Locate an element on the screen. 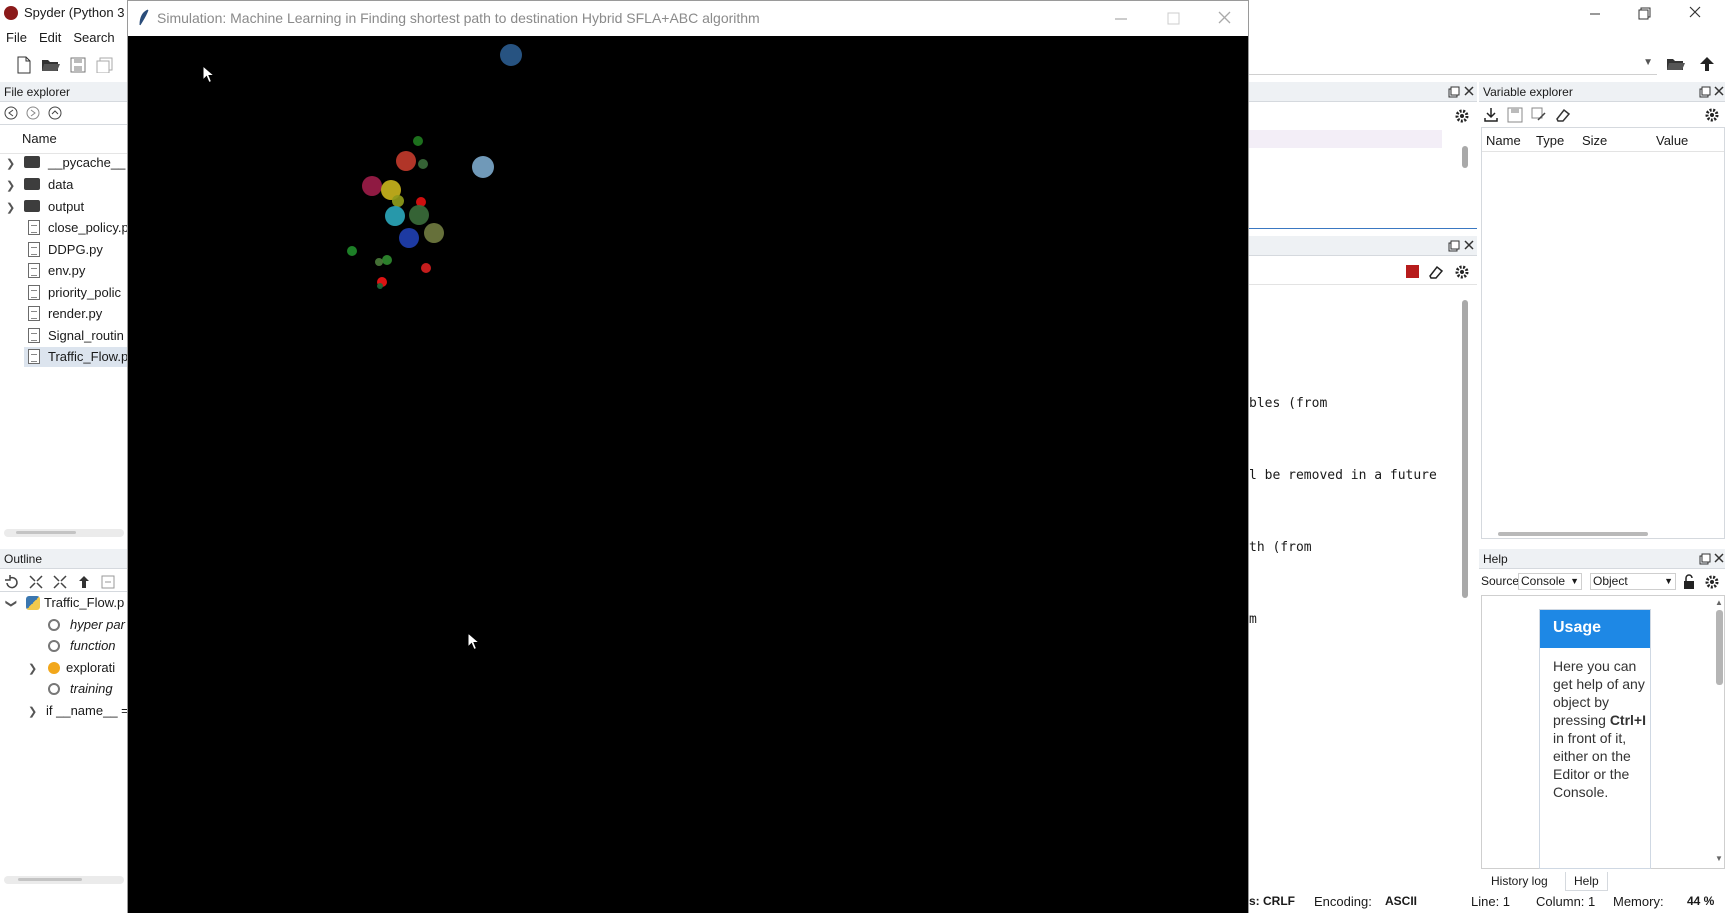 The image size is (1725, 913). refresh-icon is located at coordinates (12, 582).